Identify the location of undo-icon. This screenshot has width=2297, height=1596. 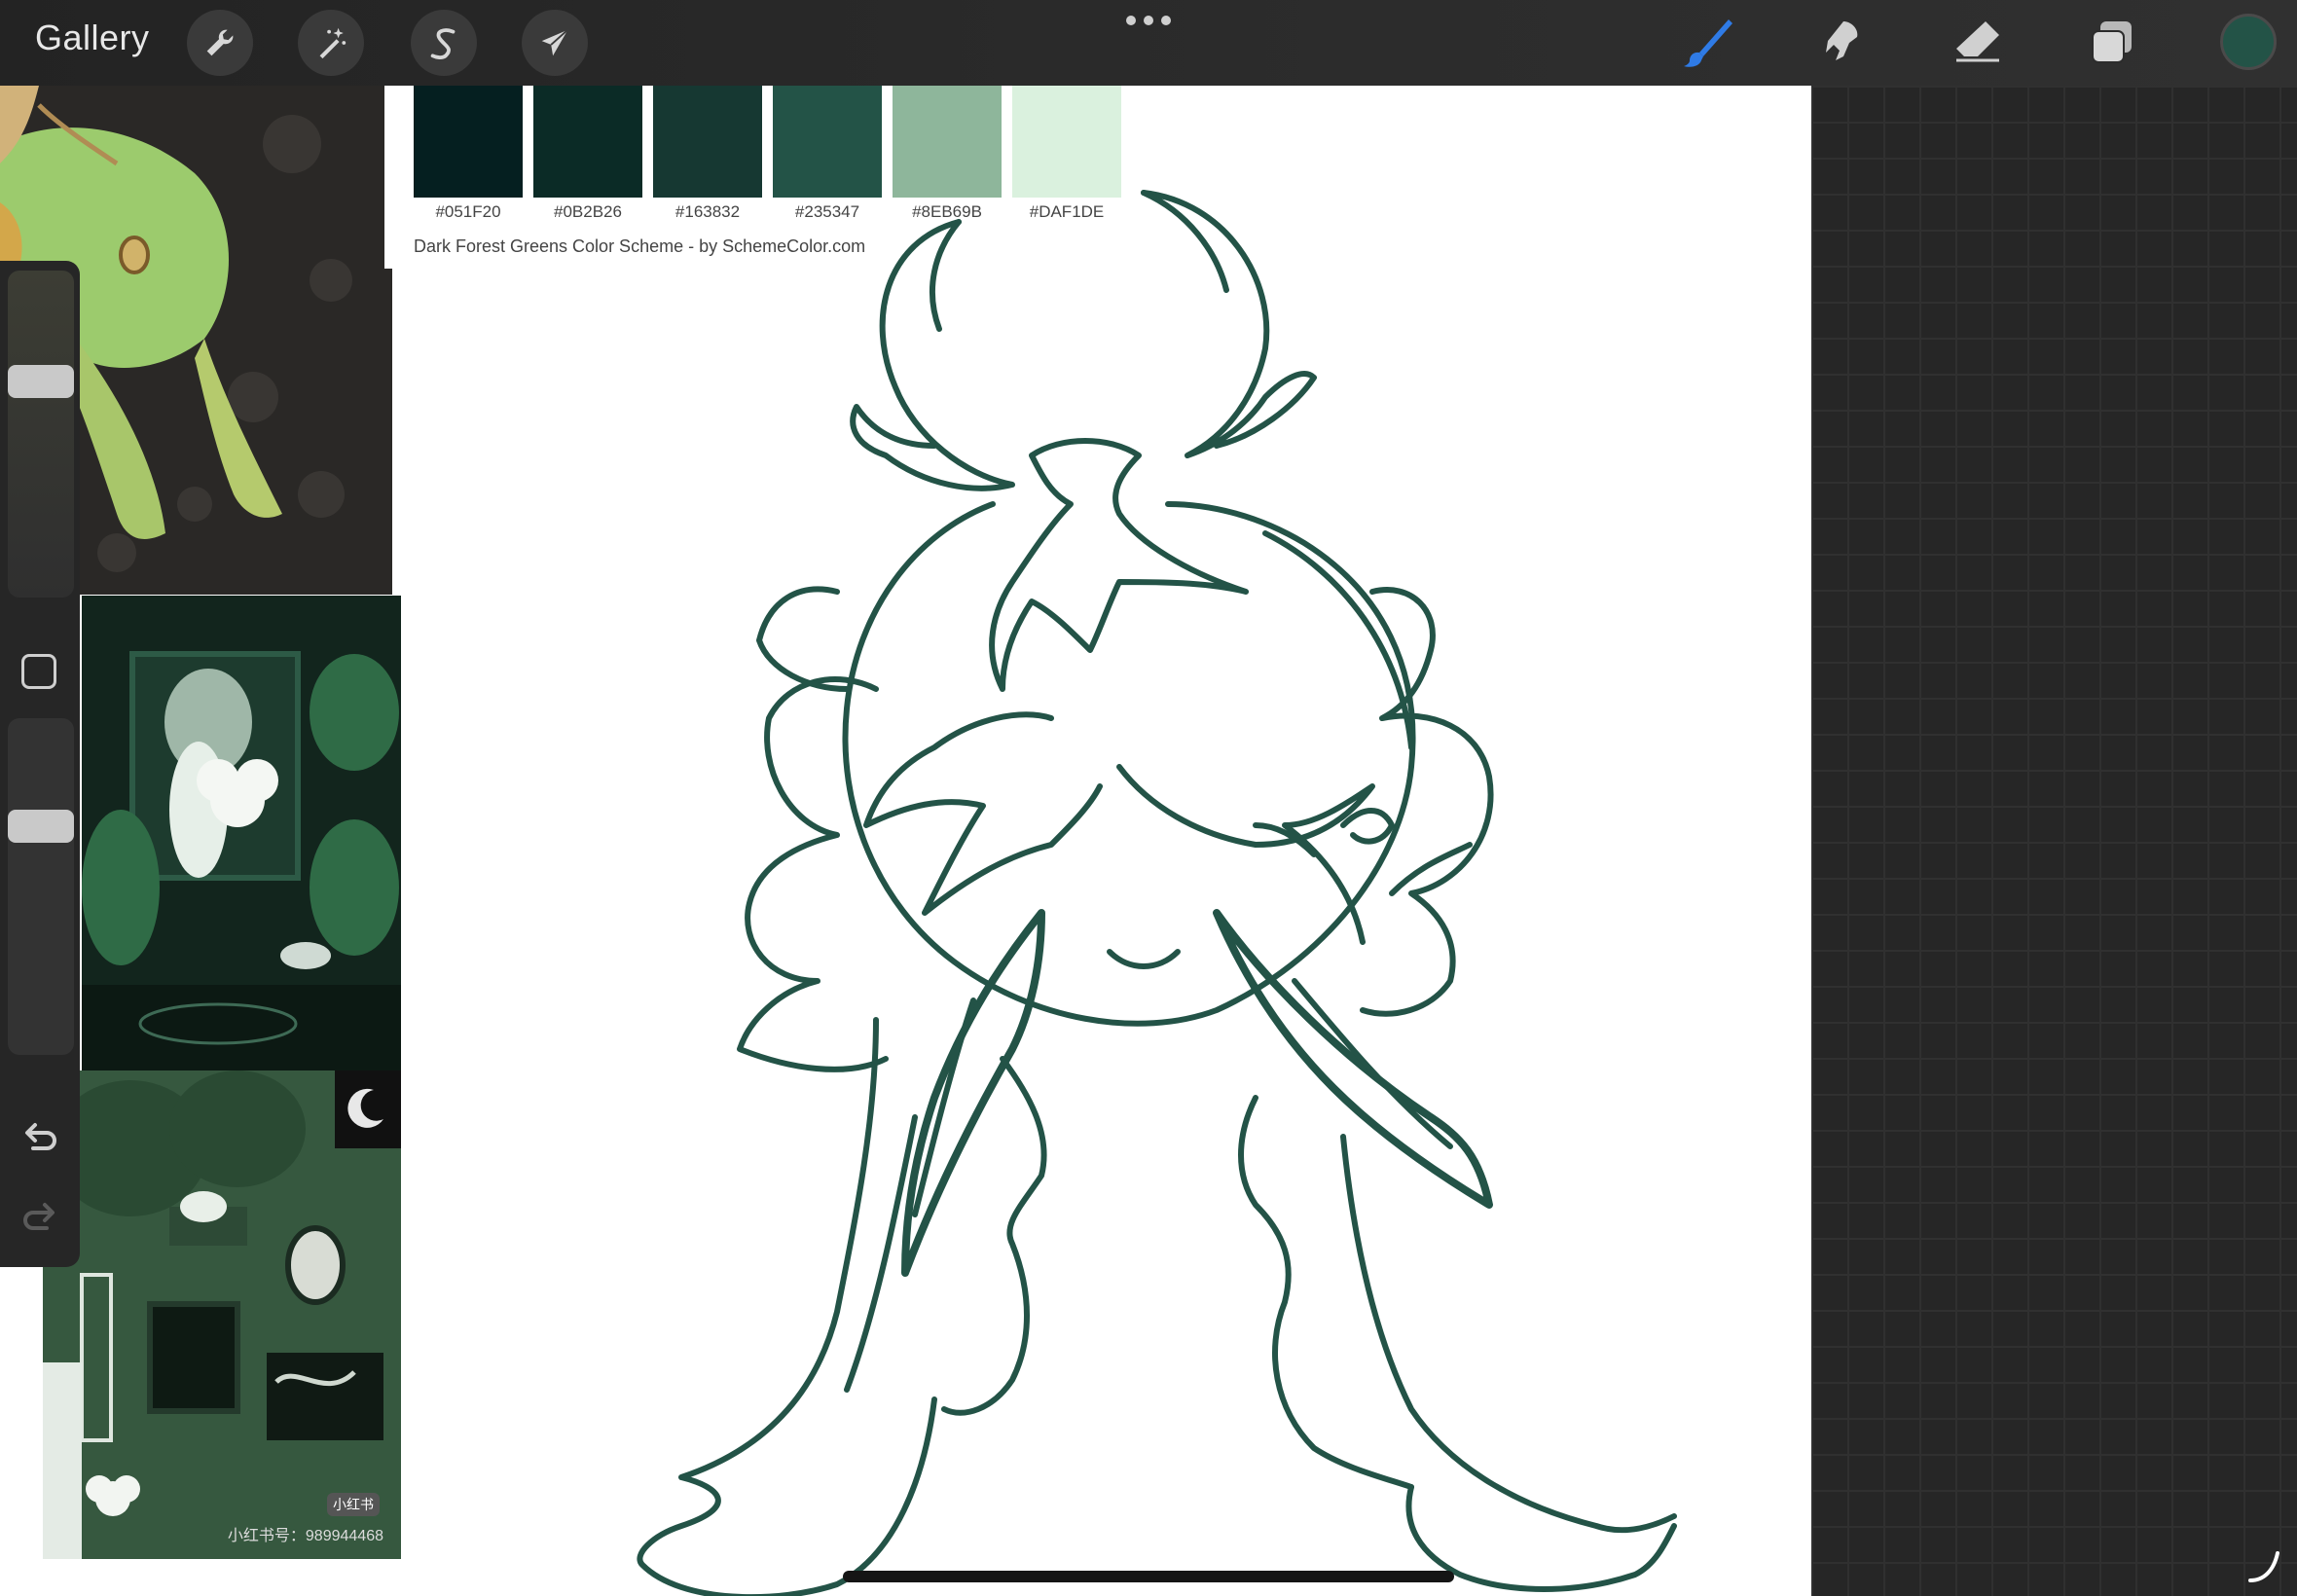
(39, 1137).